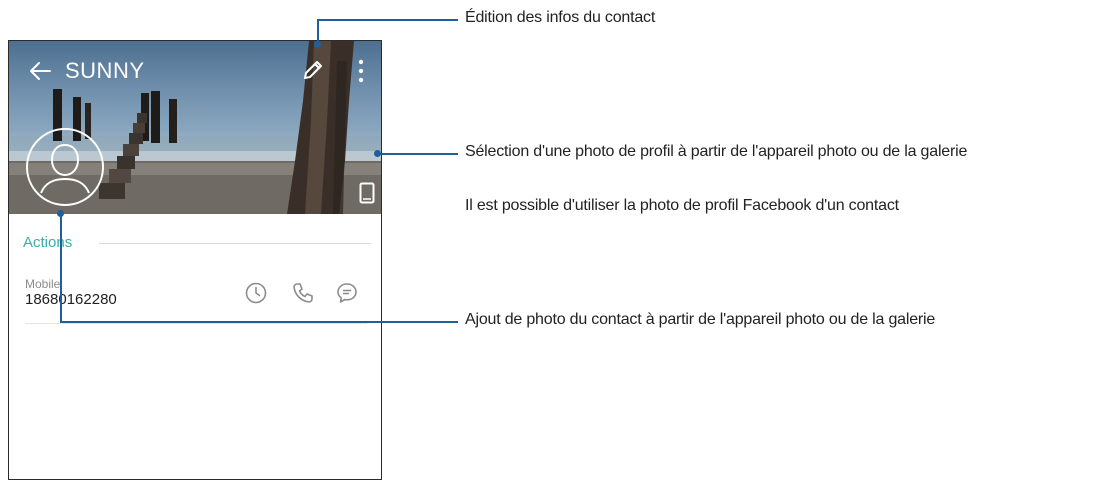  I want to click on section-label: Actions, so click(48, 242).